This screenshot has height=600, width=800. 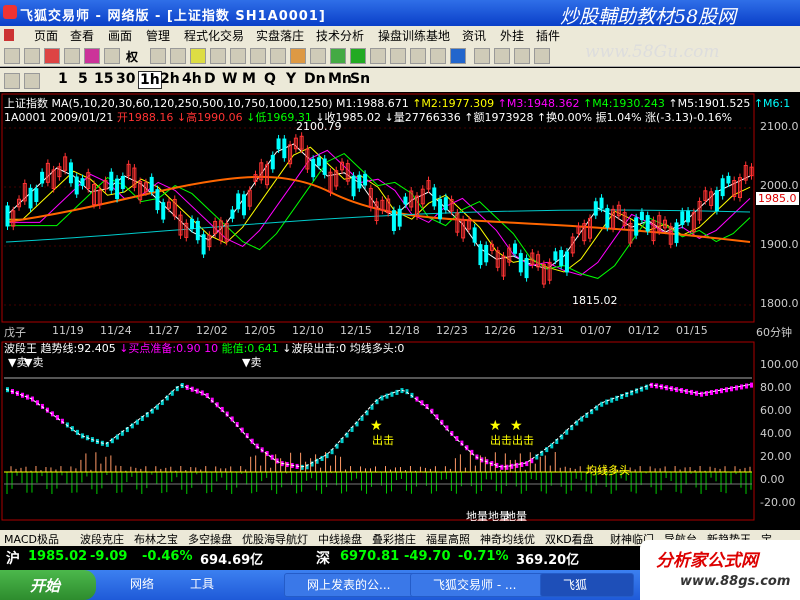 What do you see at coordinates (214, 35) in the screenshot?
I see `menu-program-trade: 程式化交易` at bounding box center [214, 35].